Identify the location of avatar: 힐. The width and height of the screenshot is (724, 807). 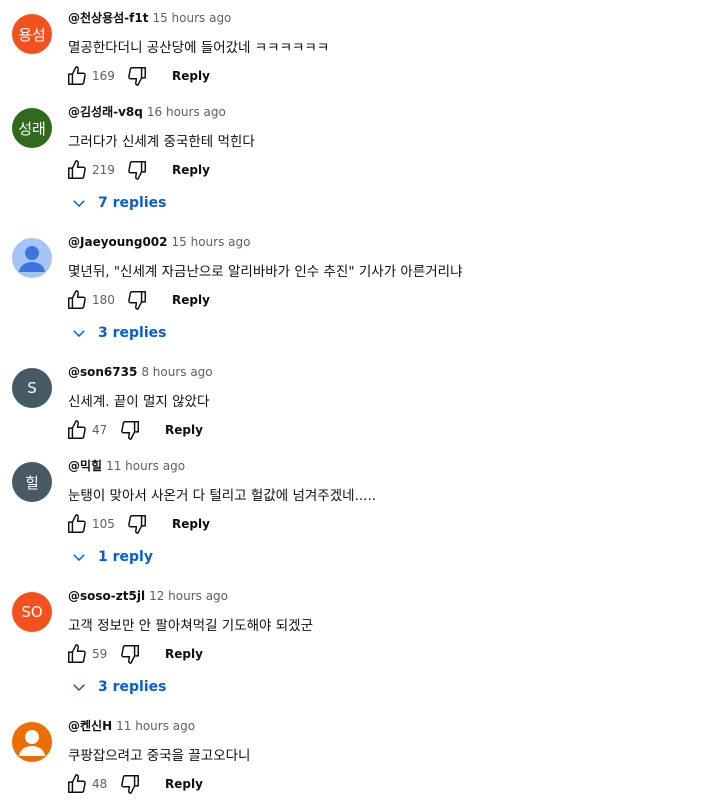
(32, 482).